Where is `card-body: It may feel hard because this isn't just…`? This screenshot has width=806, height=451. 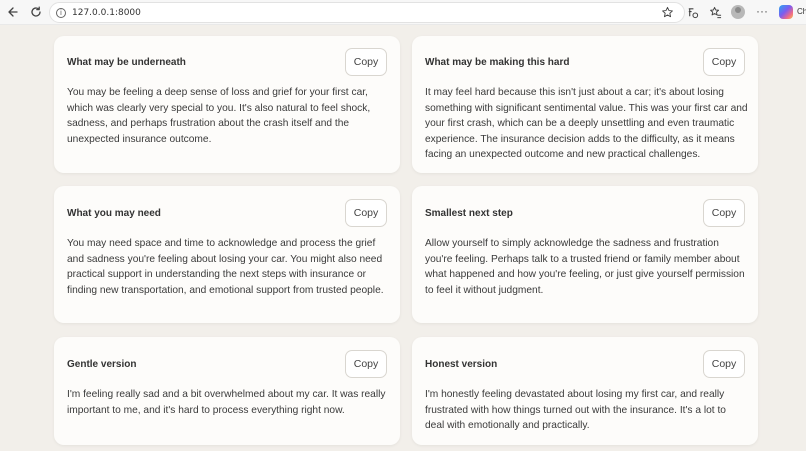
card-body: It may feel hard because this isn't just… is located at coordinates (586, 123).